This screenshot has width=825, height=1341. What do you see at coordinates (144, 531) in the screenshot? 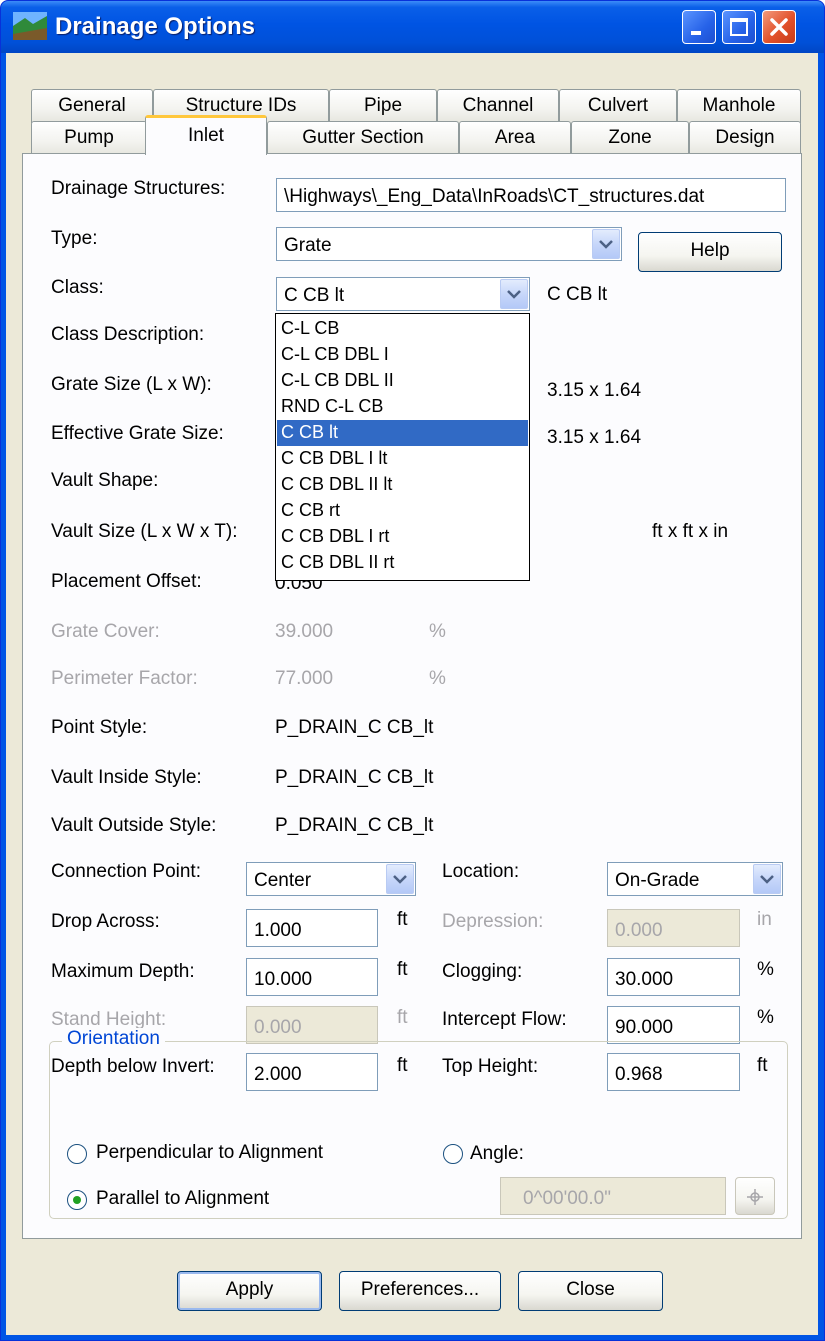
I see `vault-size-label: Vault Size (L x W x T):` at bounding box center [144, 531].